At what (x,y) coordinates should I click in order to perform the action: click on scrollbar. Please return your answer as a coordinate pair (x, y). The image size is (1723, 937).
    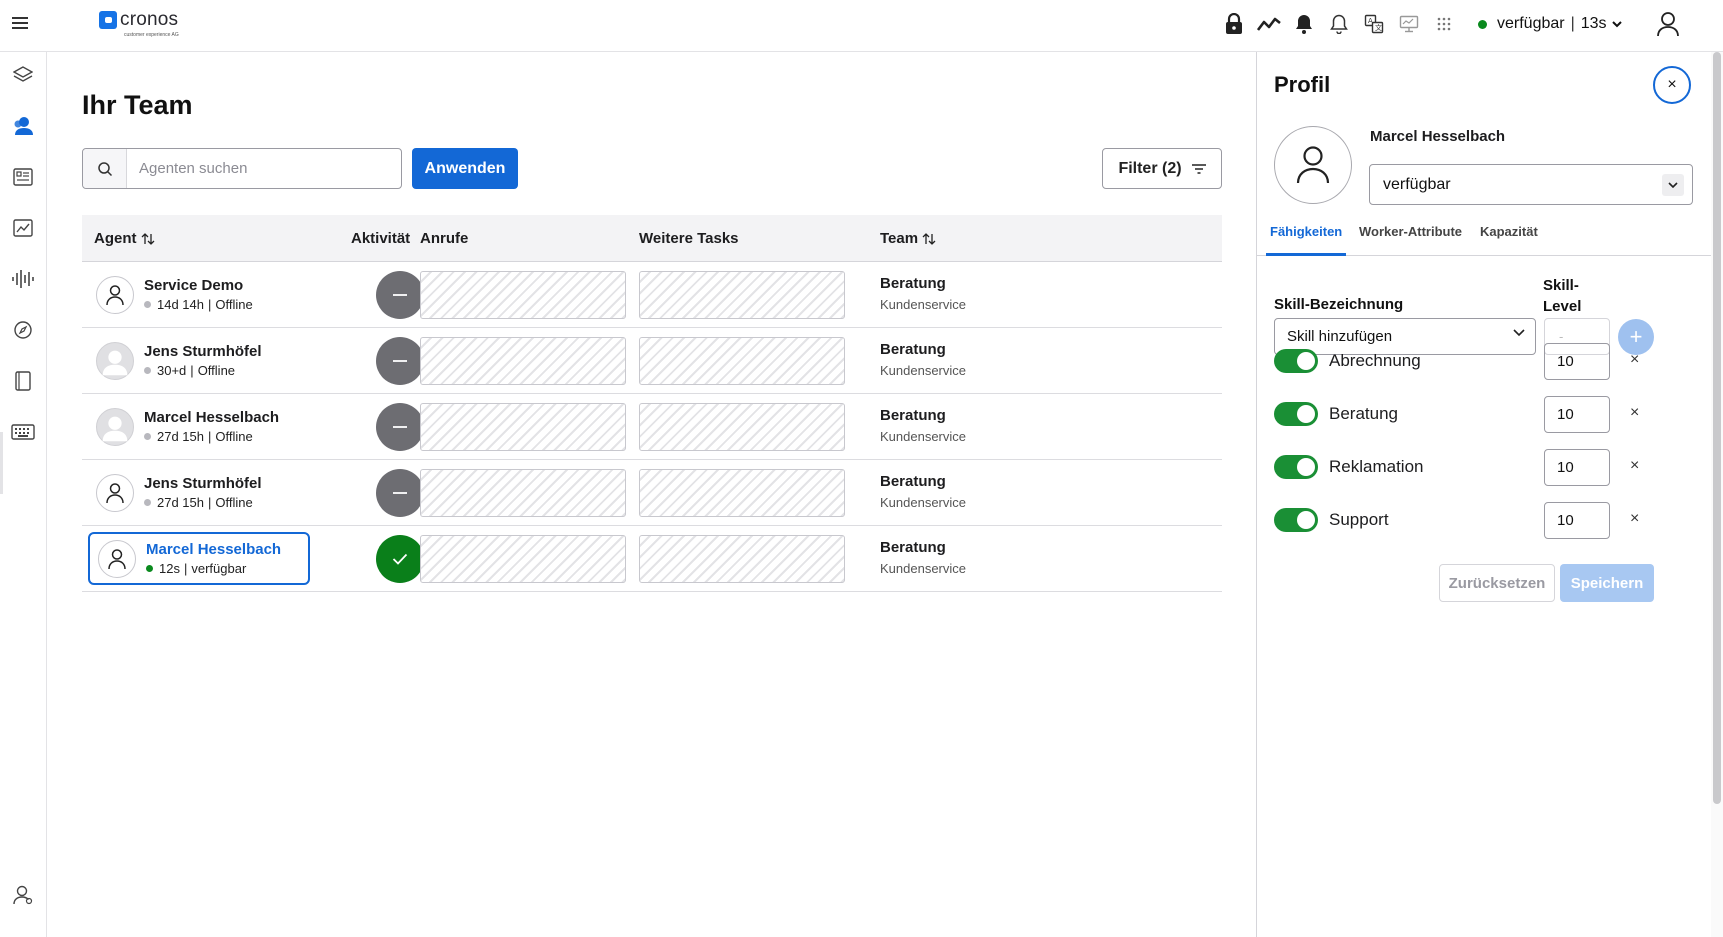
    Looking at the image, I should click on (1717, 494).